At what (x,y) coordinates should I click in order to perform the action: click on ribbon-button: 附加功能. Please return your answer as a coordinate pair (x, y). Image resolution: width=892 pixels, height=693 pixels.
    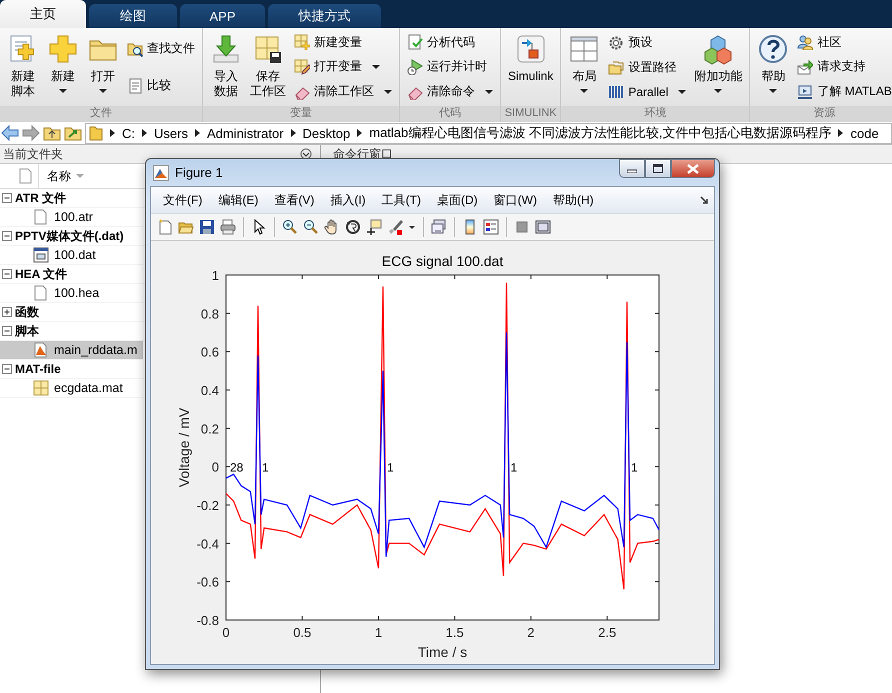
    Looking at the image, I should click on (718, 67).